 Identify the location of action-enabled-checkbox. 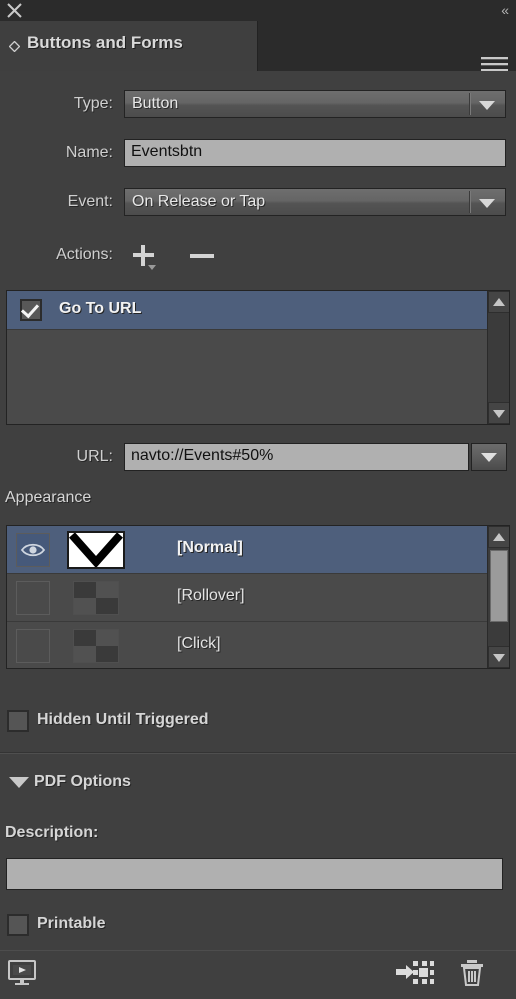
(31, 310).